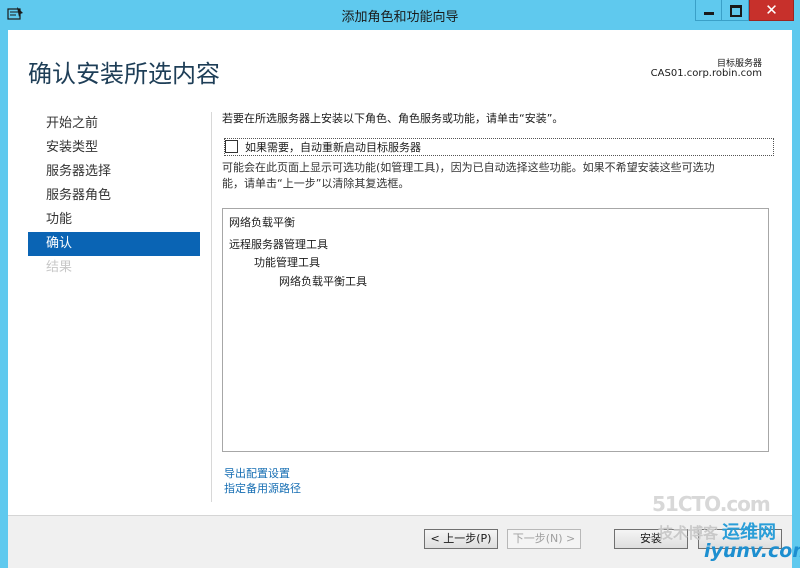 The width and height of the screenshot is (800, 568). I want to click on close-button: ✕, so click(771, 10).